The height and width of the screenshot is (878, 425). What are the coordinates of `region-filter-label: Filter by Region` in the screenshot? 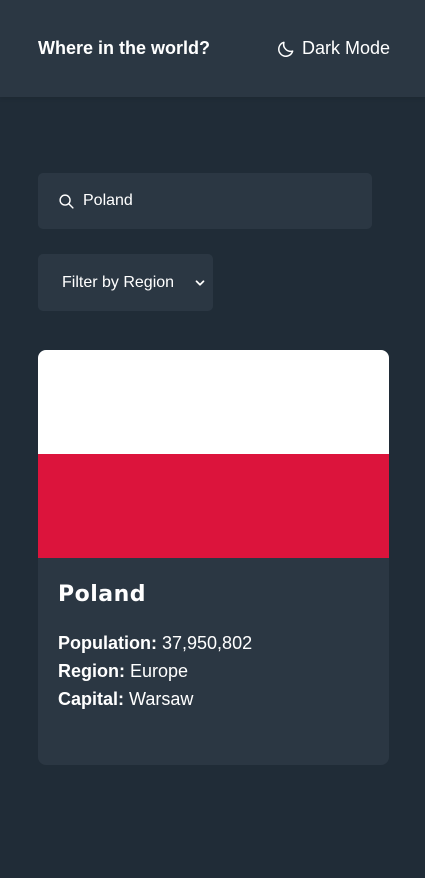 It's located at (118, 282).